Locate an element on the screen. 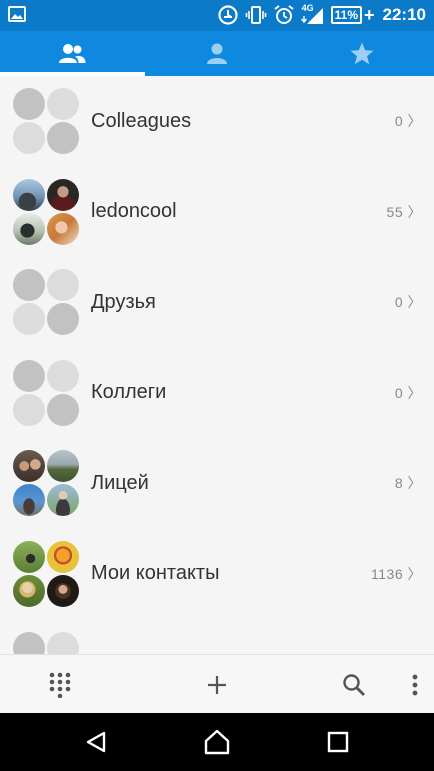 The height and width of the screenshot is (771, 434). group-name: Коллеги is located at coordinates (129, 392).